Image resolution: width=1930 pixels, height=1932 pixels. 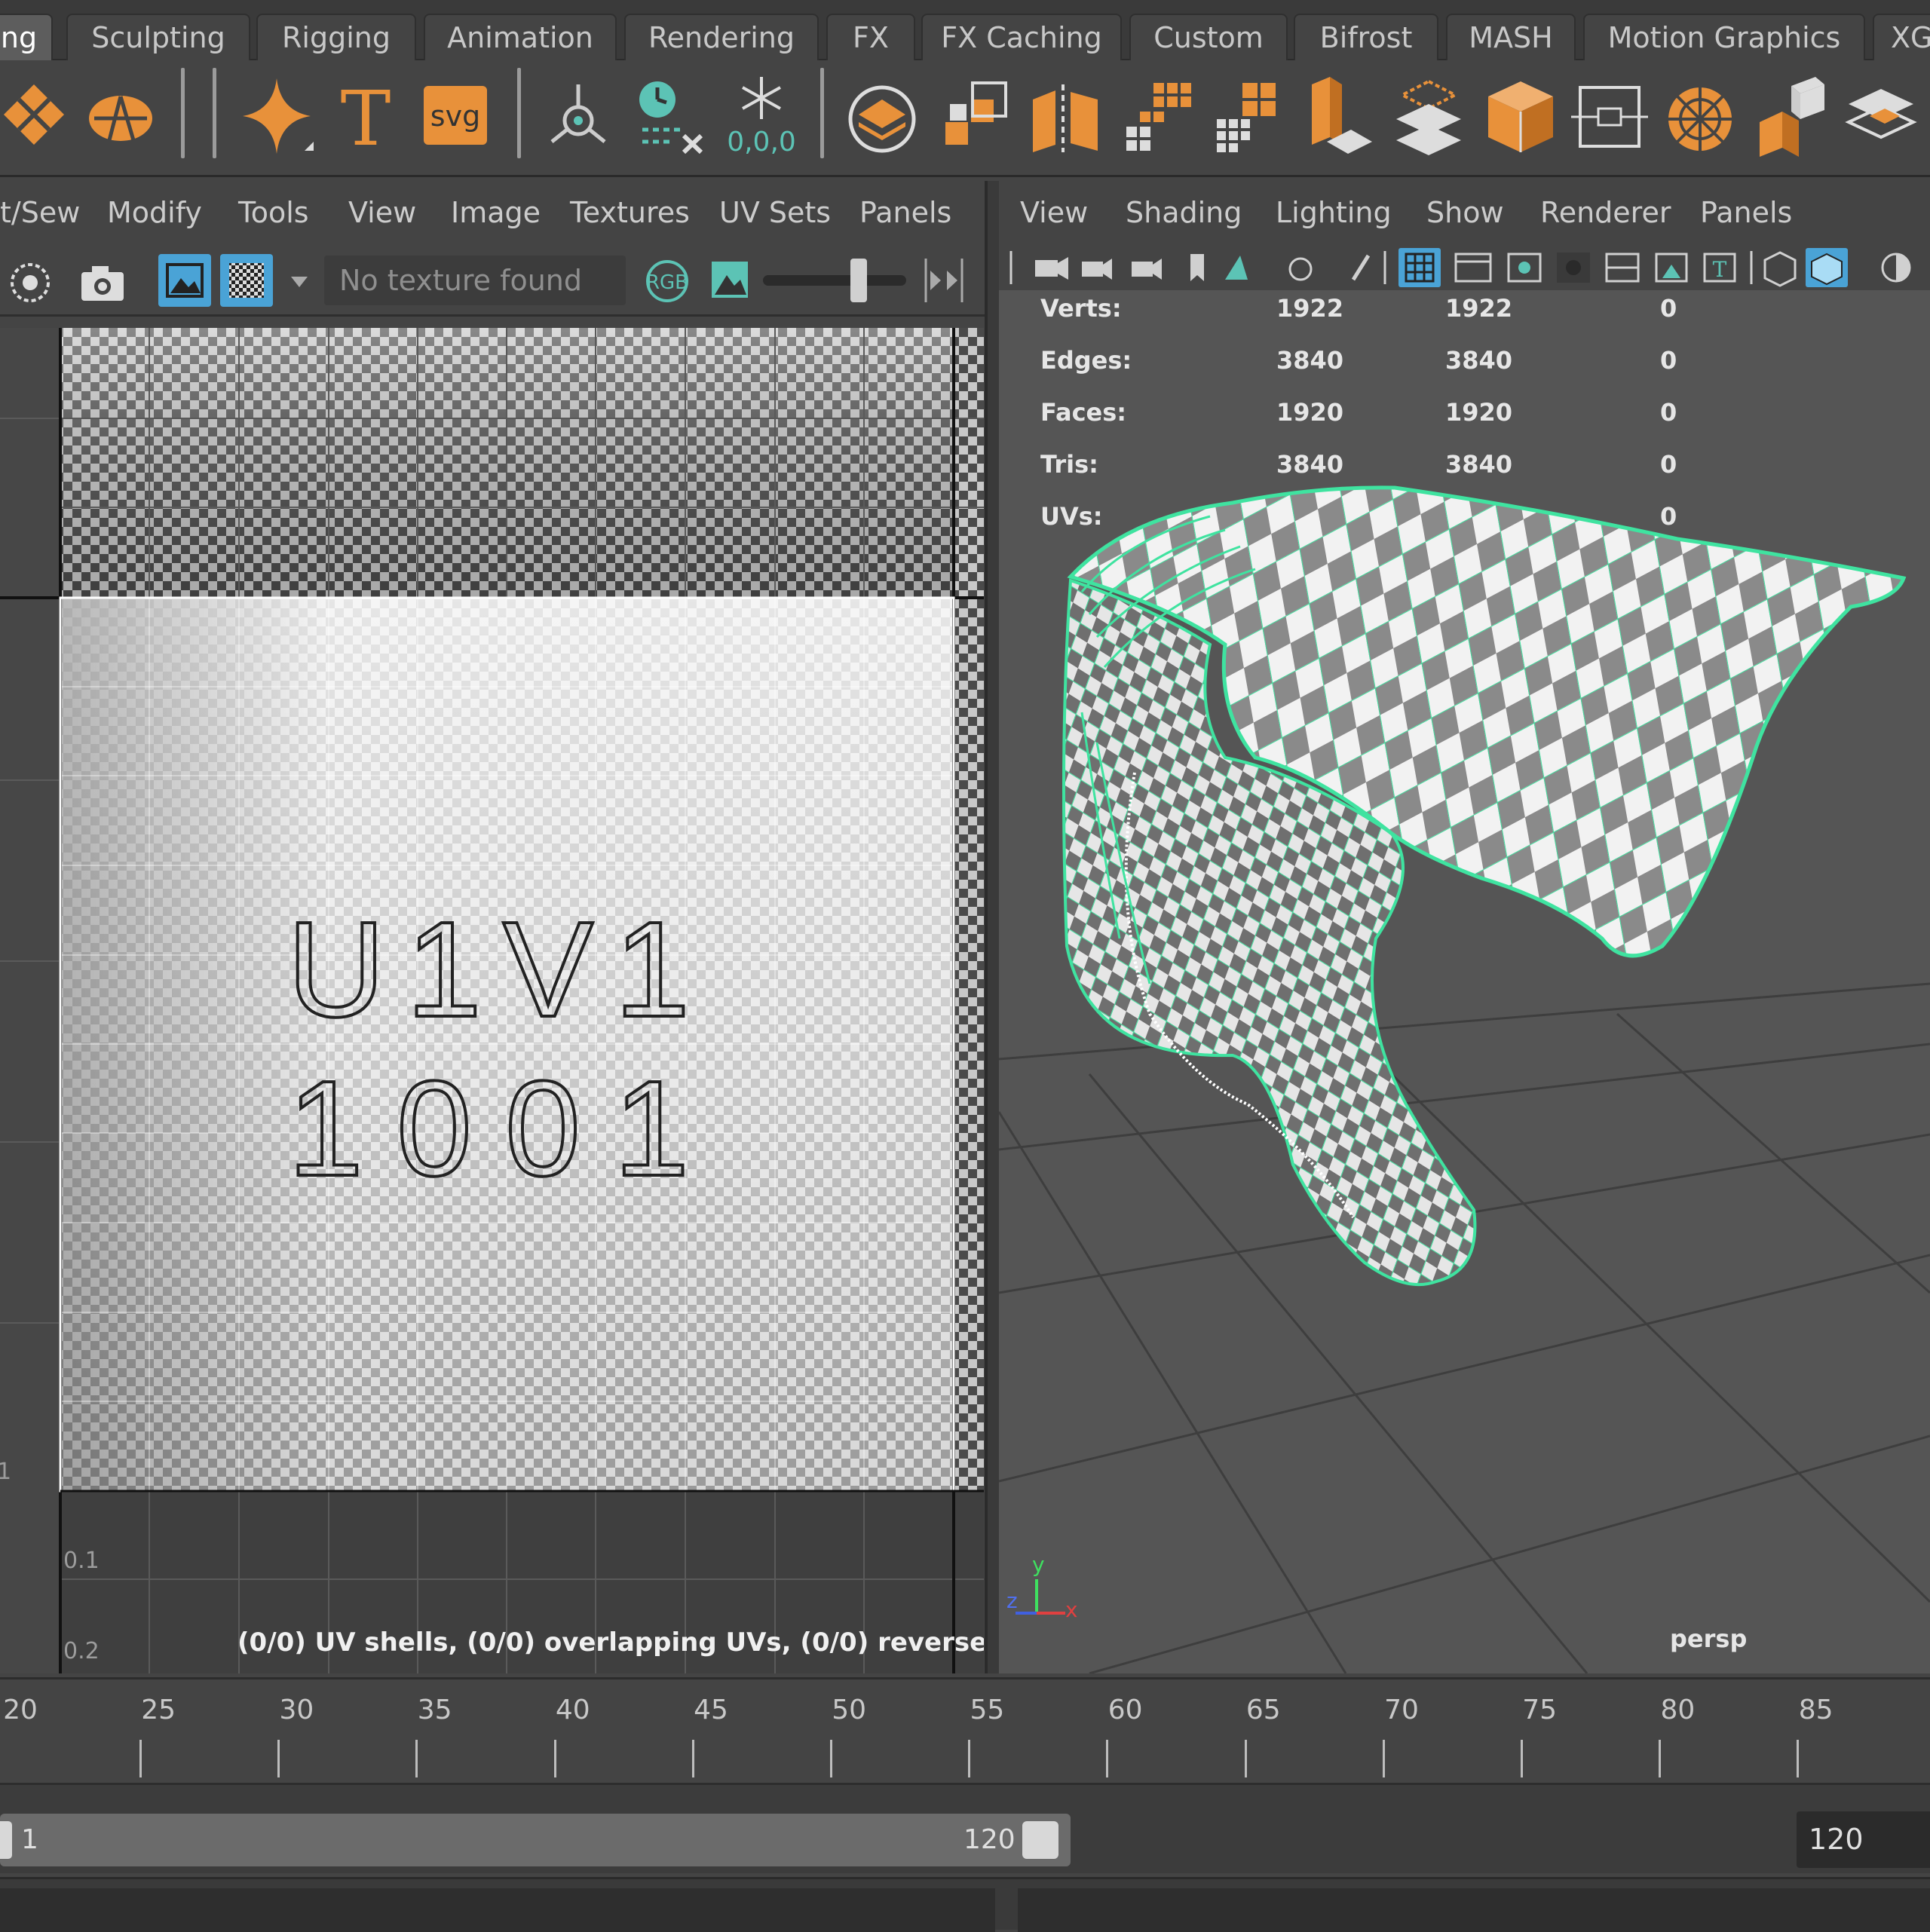 What do you see at coordinates (1701, 114) in the screenshot?
I see `target-wheel-icon` at bounding box center [1701, 114].